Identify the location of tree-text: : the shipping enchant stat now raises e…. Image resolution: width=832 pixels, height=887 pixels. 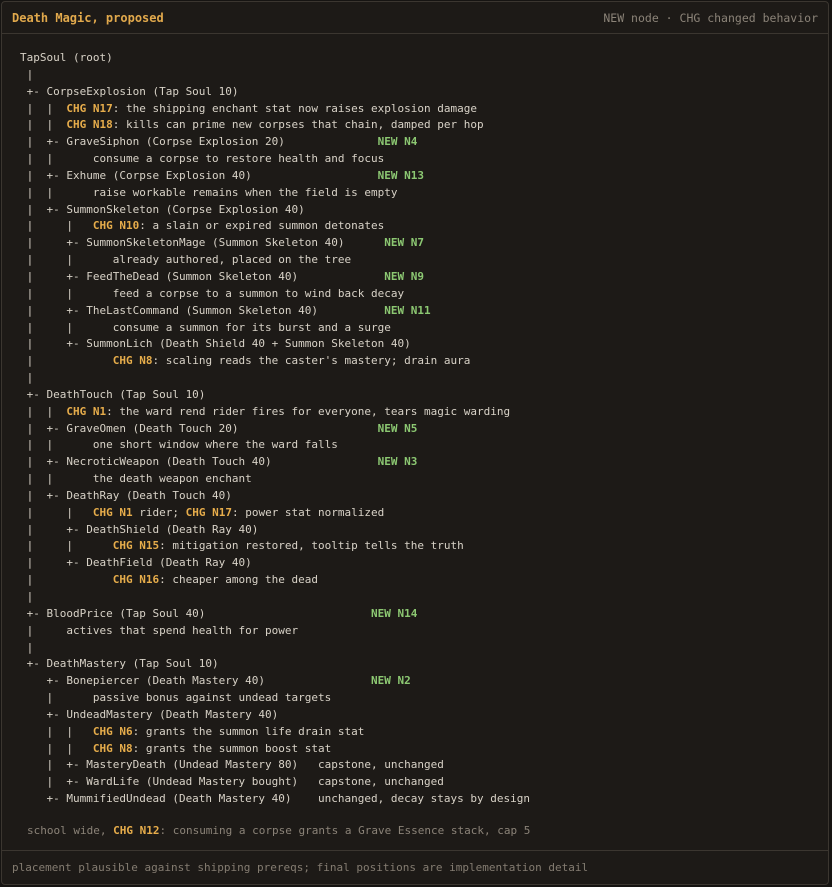
(294, 108).